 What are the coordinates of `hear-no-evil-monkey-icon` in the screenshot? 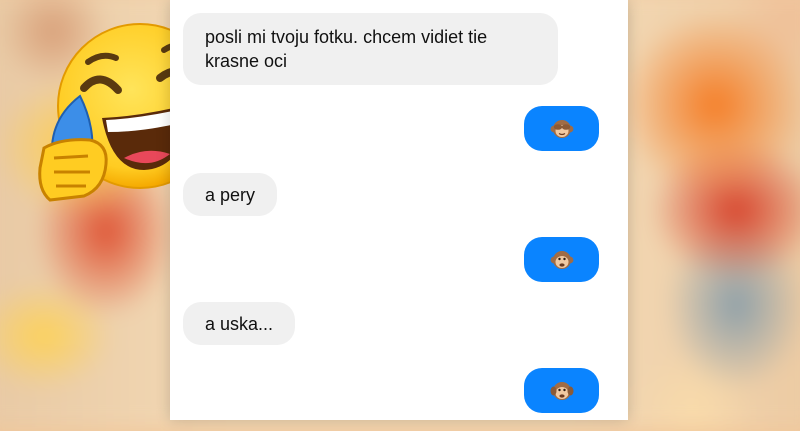 It's located at (561, 390).